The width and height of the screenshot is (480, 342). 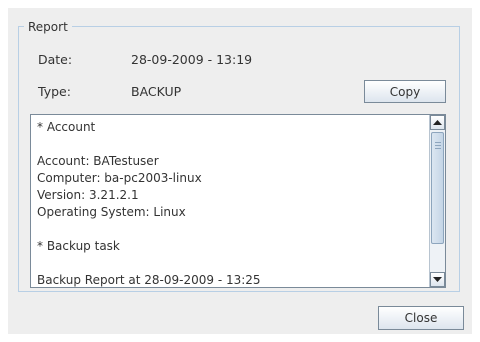 I want to click on report-text-line: Version: 3.21.2.1, so click(x=88, y=195).